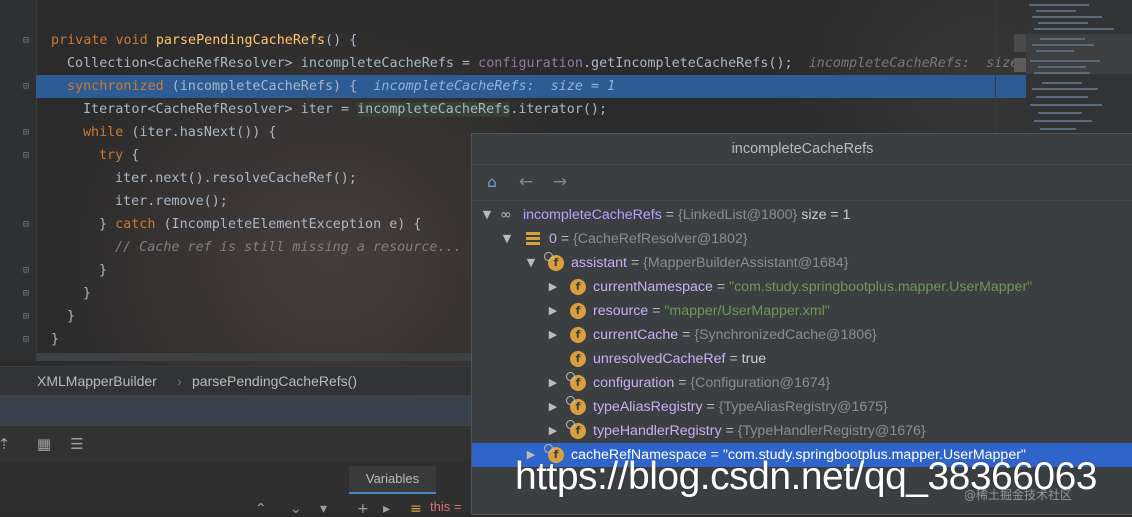  I want to click on watermark-source: @稀土掘金技术社区, so click(1018, 495).